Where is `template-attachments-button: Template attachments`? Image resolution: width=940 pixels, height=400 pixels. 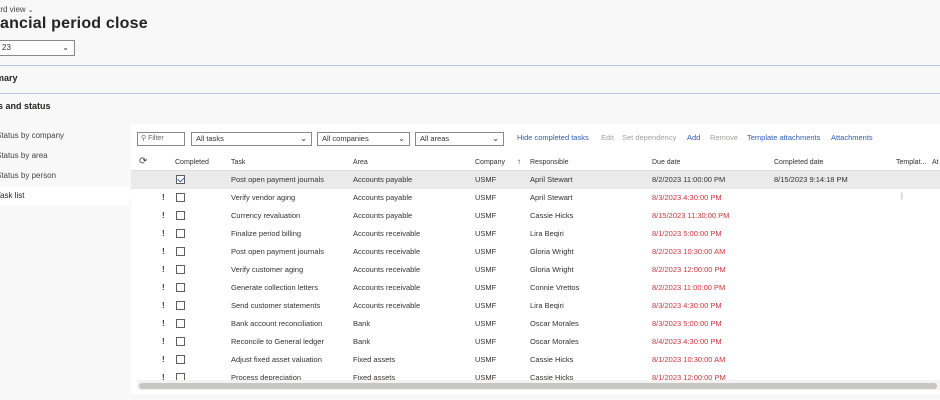
template-attachments-button: Template attachments is located at coordinates (783, 137).